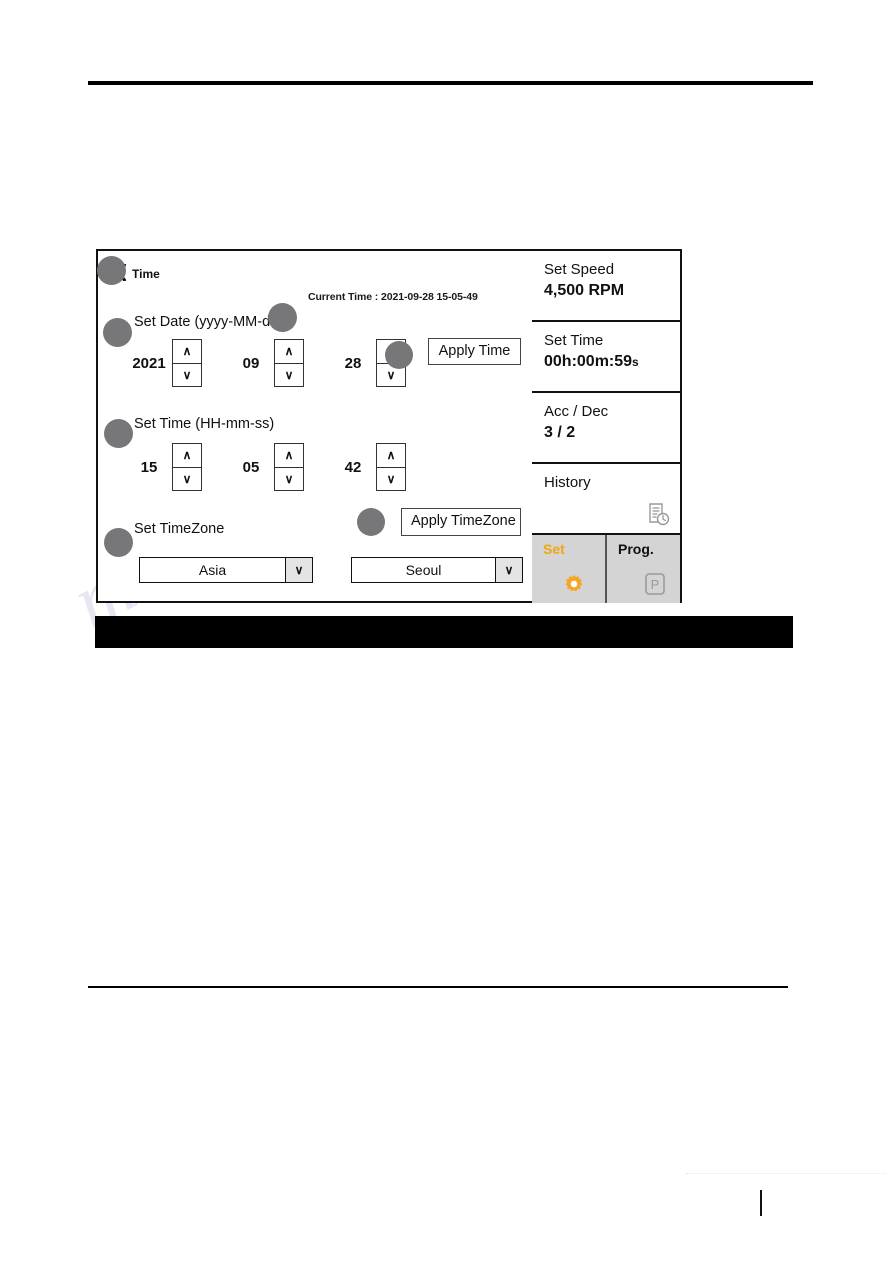 The image size is (893, 1263). Describe the element at coordinates (391, 456) in the screenshot. I see `second-increment-icon: ∧` at that location.